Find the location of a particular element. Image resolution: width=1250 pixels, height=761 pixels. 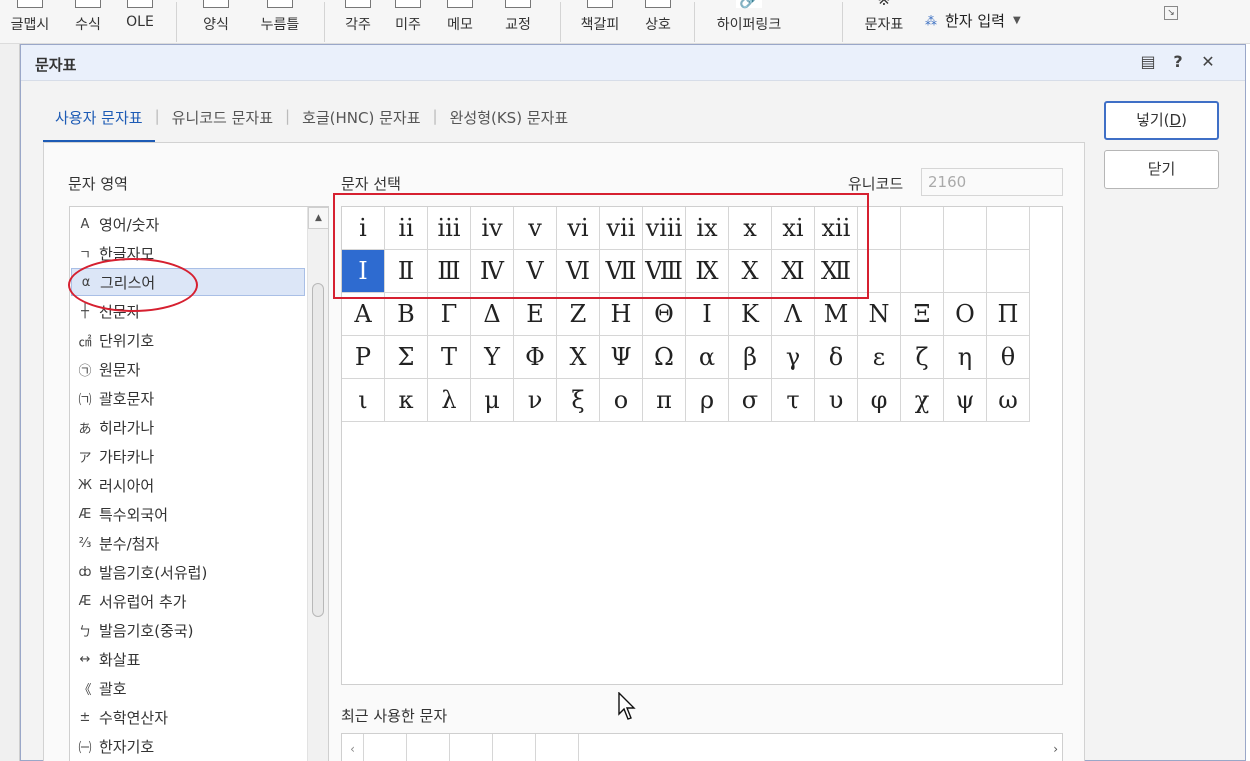

category-item: Æ 특수외국어 is located at coordinates (188, 514).